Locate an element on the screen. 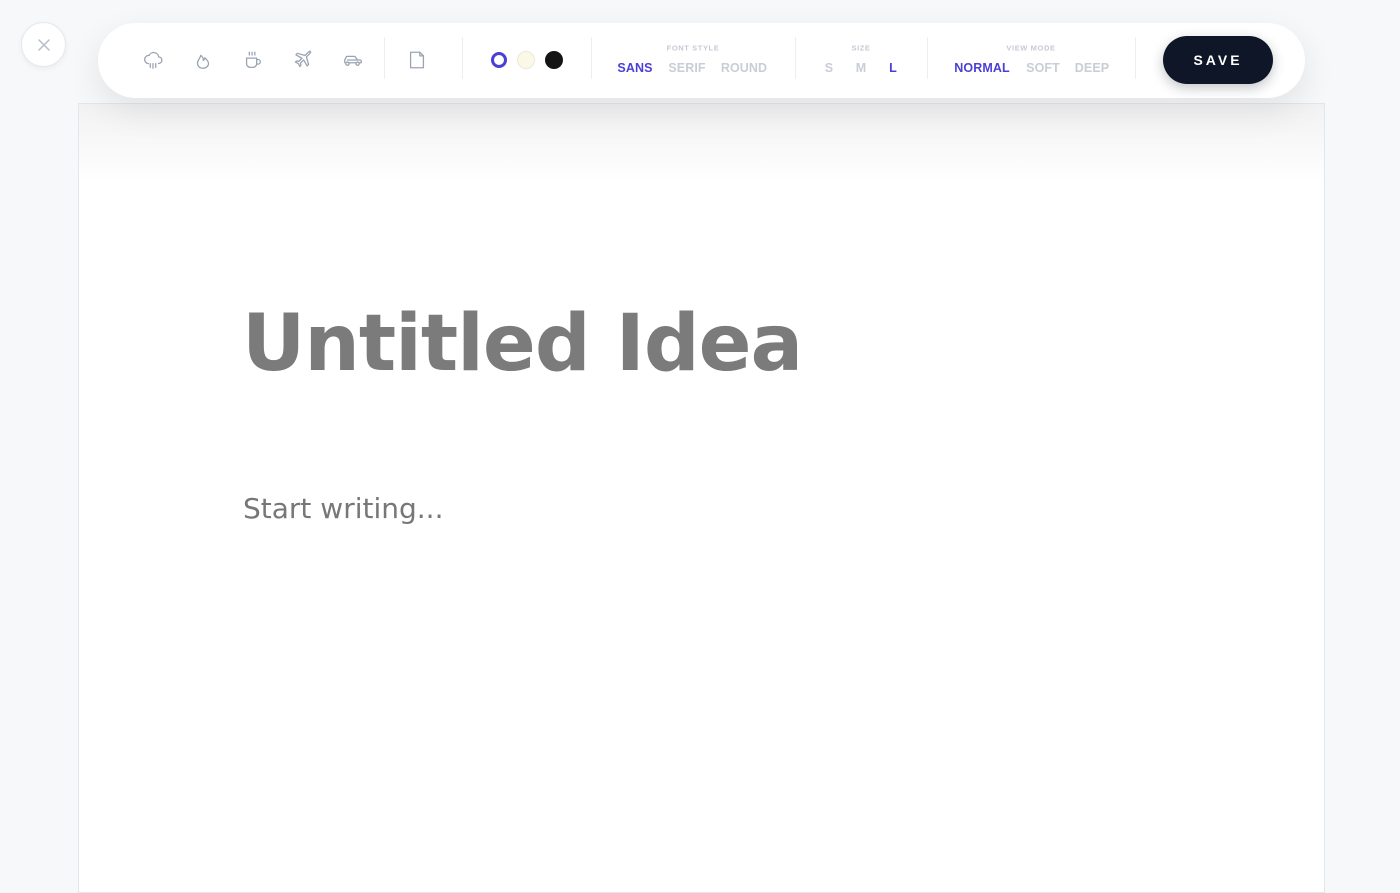 The height and width of the screenshot is (893, 1400). font-style-label: FONT STYLE is located at coordinates (693, 48).